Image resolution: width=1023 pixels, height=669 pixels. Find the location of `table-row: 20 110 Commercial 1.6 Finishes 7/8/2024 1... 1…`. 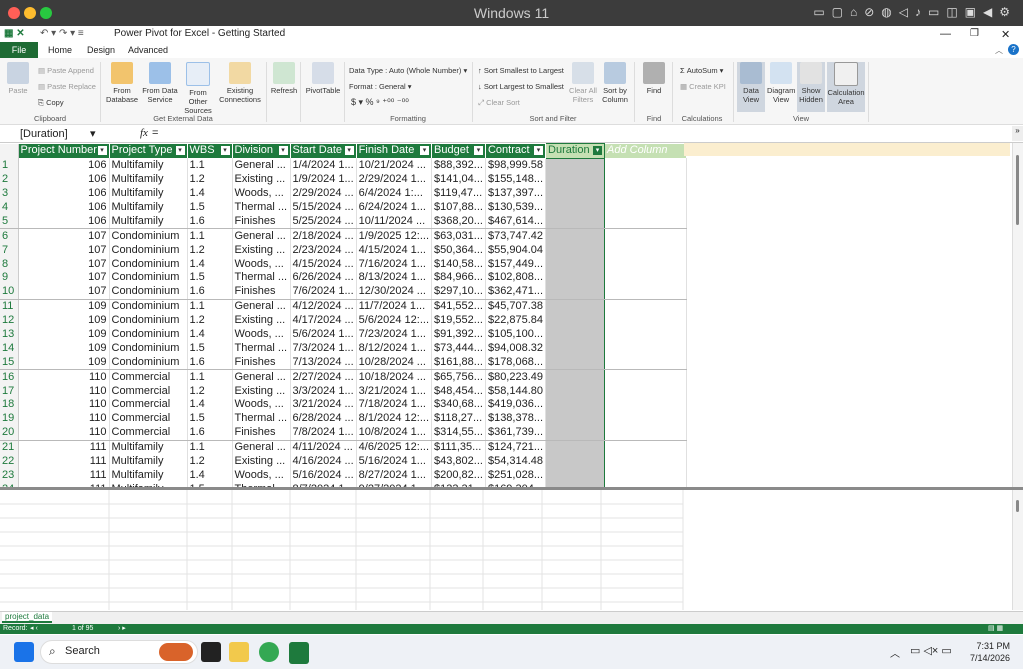

table-row: 20 110 Commercial 1.6 Finishes 7/8/2024 1... 1… is located at coordinates (344, 433).